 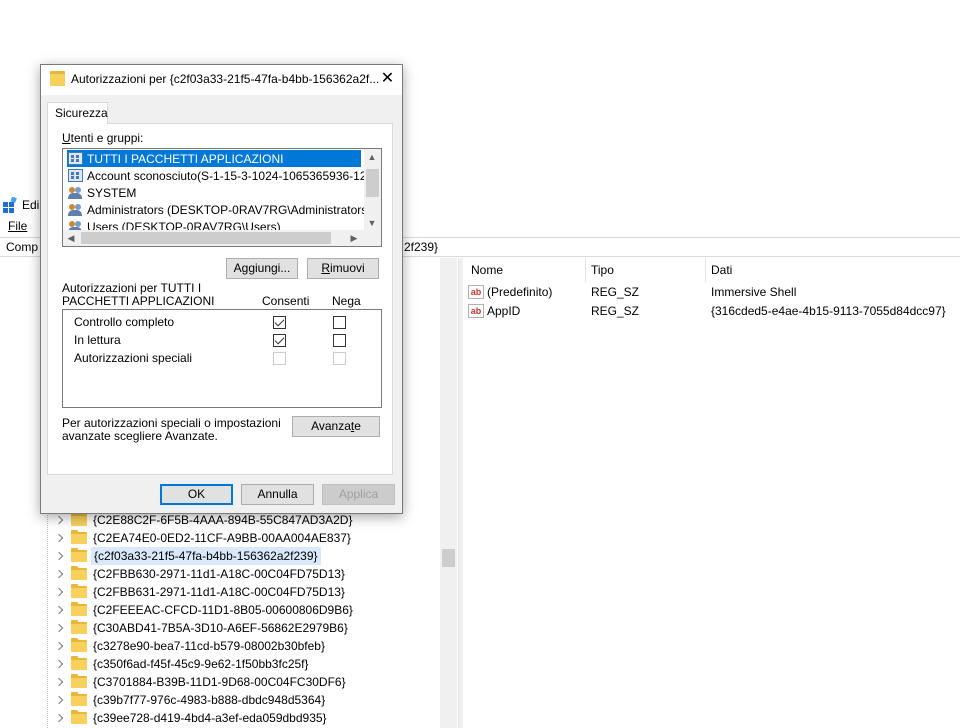 What do you see at coordinates (358, 494) in the screenshot?
I see `apply-button: Applica` at bounding box center [358, 494].